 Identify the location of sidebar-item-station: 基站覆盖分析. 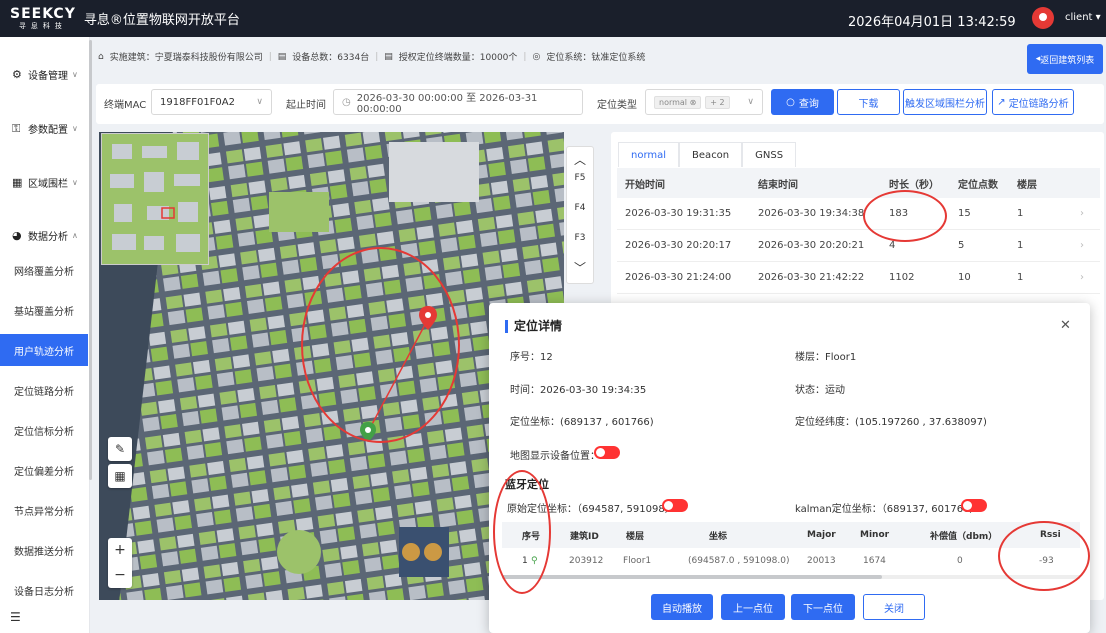
(44, 310).